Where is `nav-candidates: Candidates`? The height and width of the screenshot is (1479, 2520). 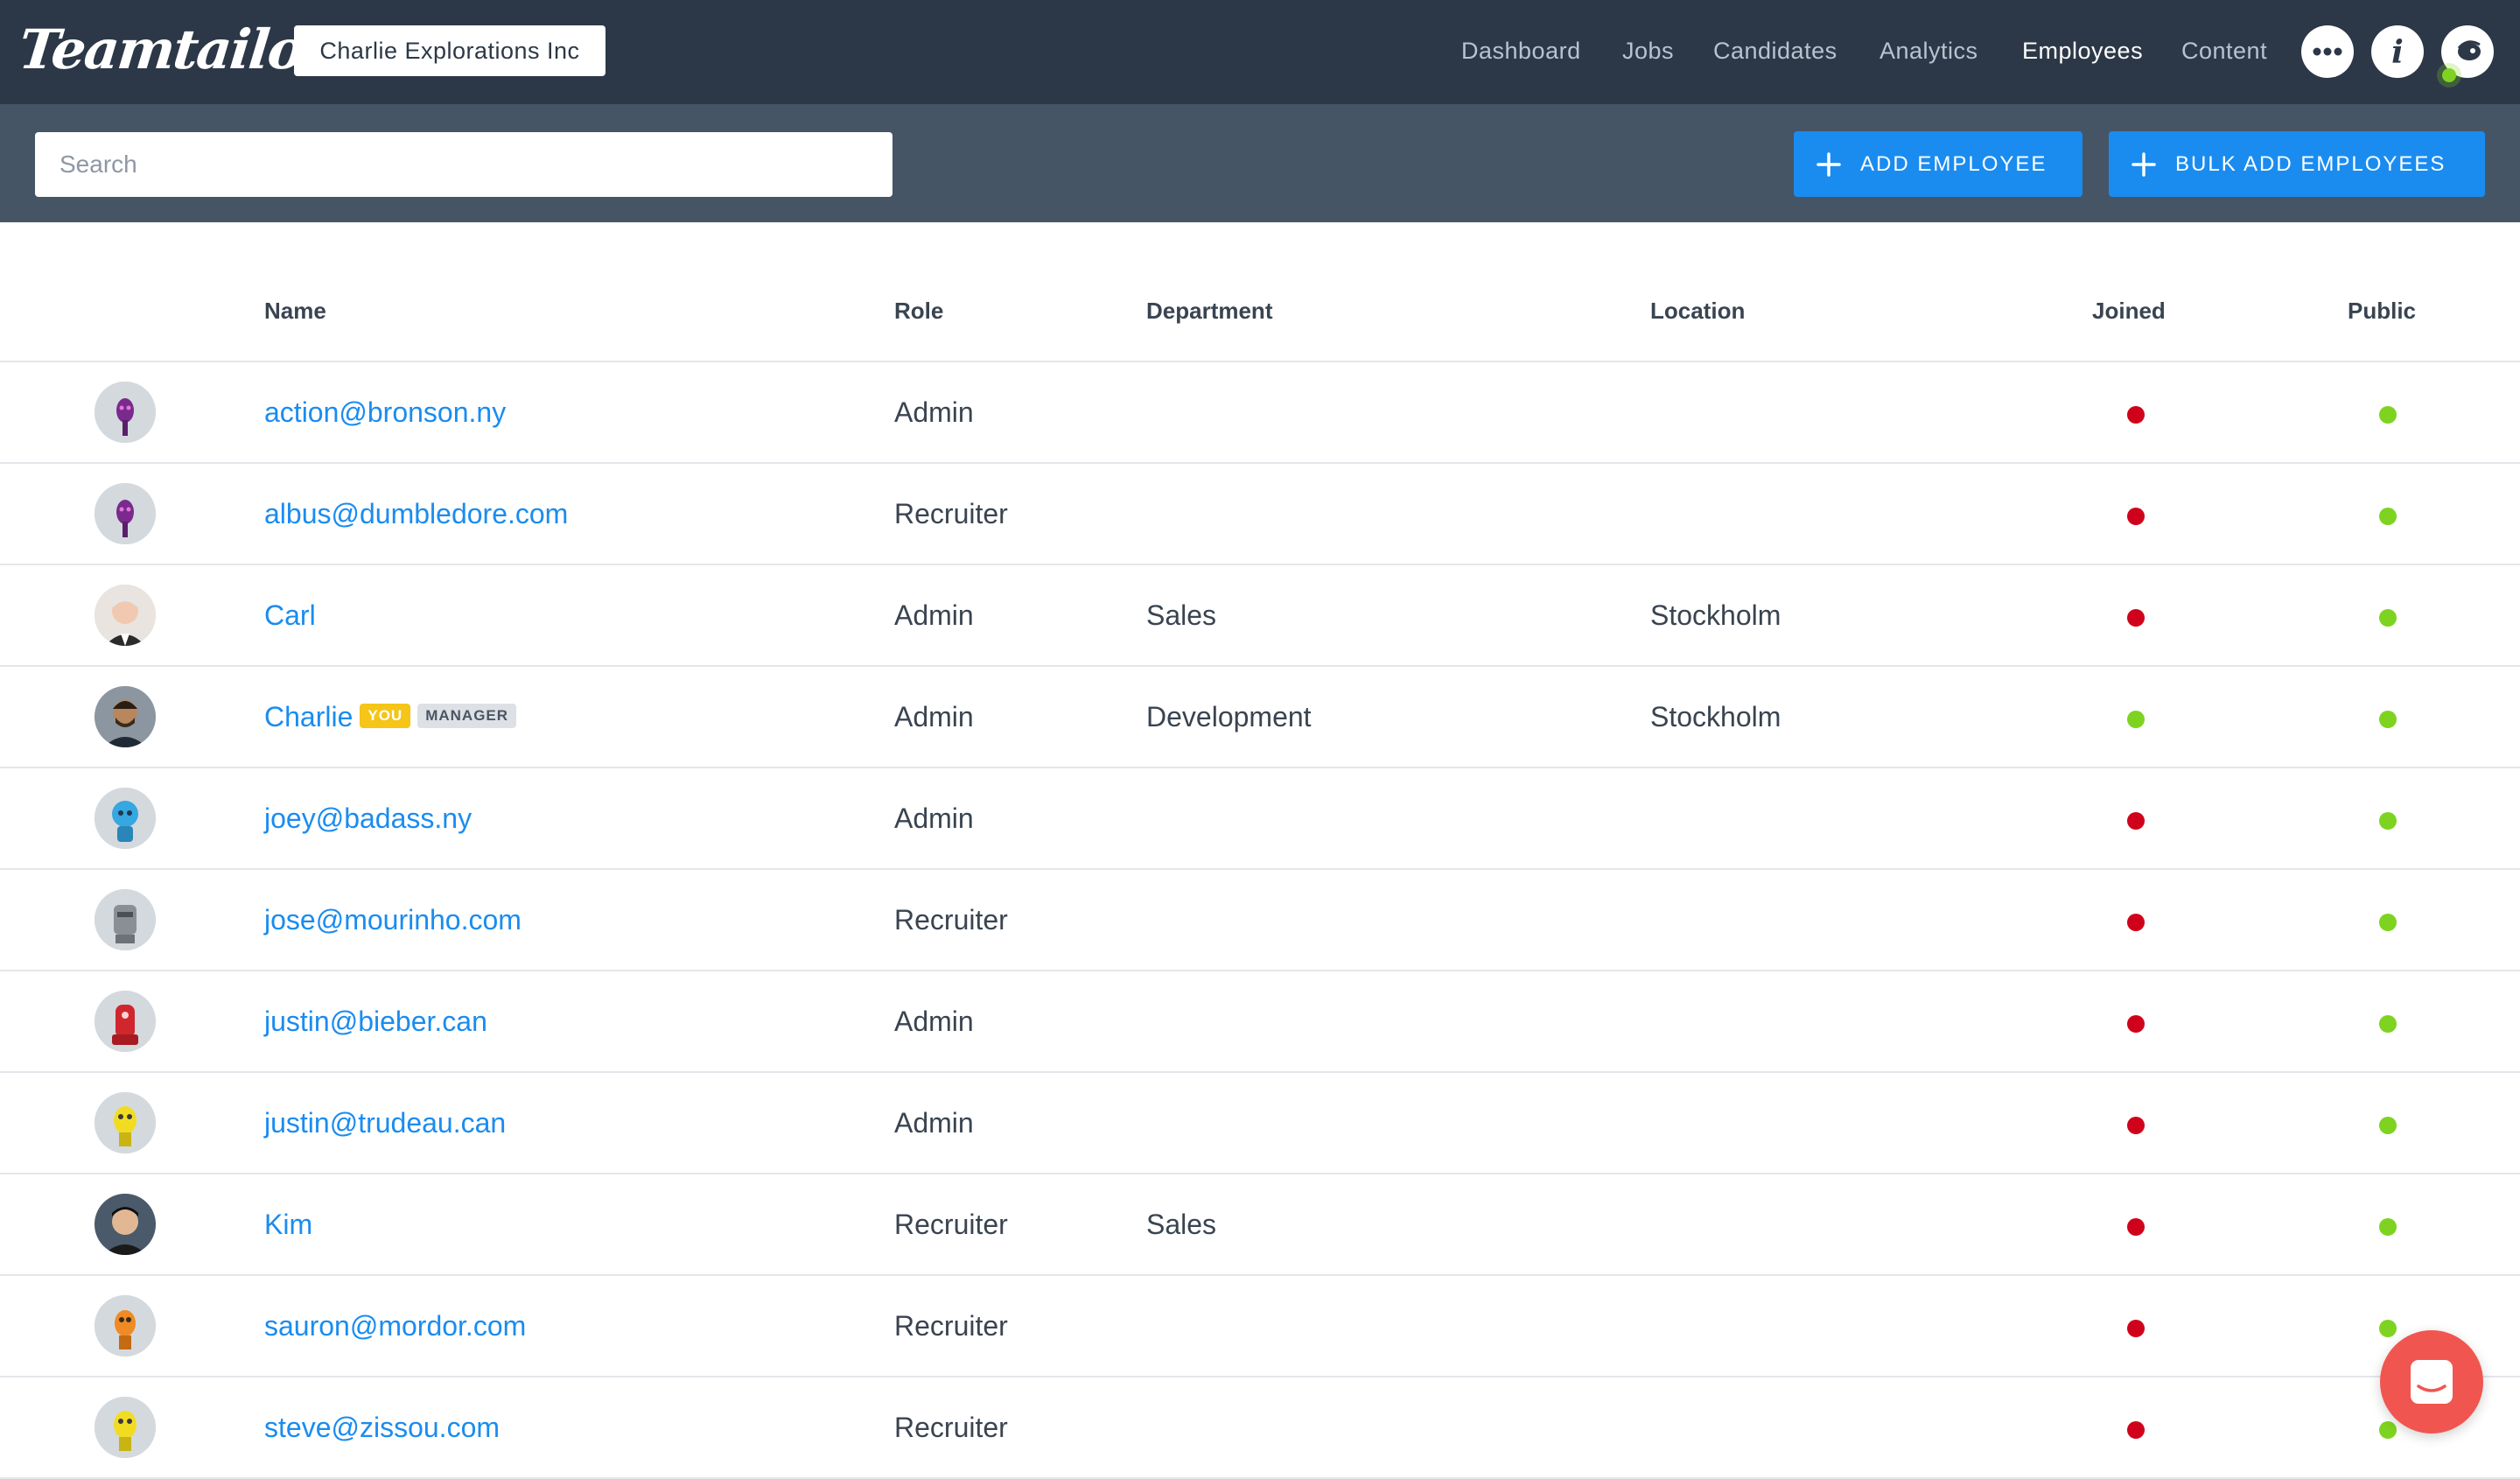 nav-candidates: Candidates is located at coordinates (1775, 51).